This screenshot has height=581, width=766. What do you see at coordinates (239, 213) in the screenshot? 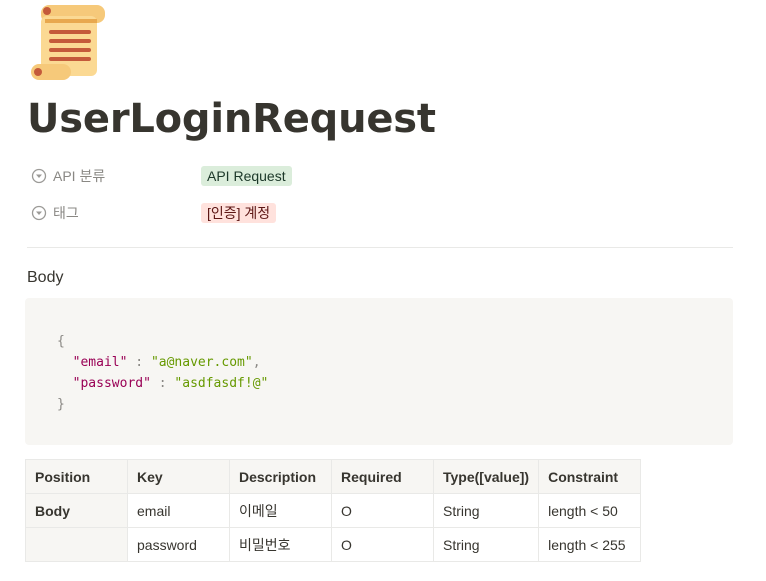
I see `tag-badge: [인증] 계정` at bounding box center [239, 213].